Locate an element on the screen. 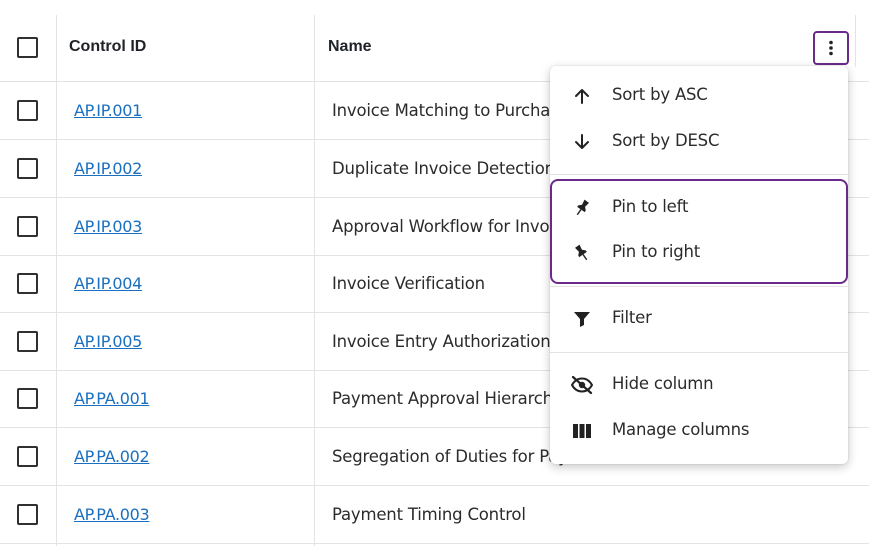 The image size is (869, 546). menu-item-label: Pin to right is located at coordinates (656, 251).